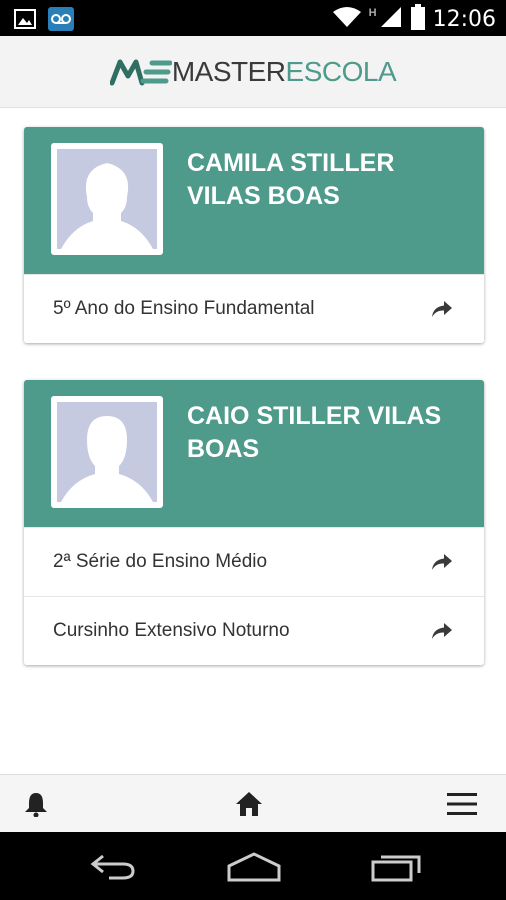 The image size is (506, 900). What do you see at coordinates (171, 630) in the screenshot?
I see `course-label: Cursinho Extensivo Noturno` at bounding box center [171, 630].